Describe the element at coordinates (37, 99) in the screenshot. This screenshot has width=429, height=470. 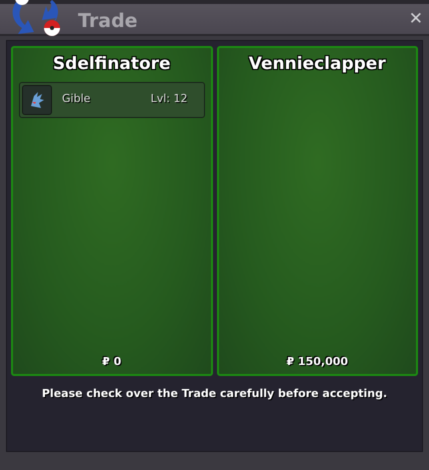
I see `pokemon-icon` at that location.